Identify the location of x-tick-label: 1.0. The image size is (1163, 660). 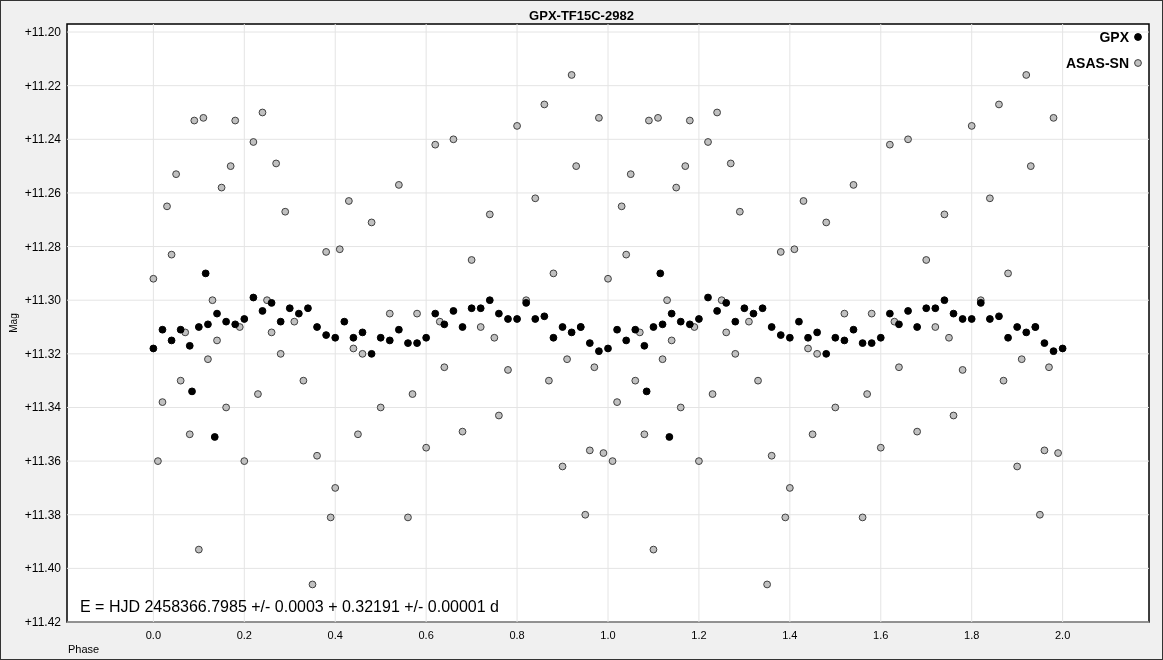
(608, 635).